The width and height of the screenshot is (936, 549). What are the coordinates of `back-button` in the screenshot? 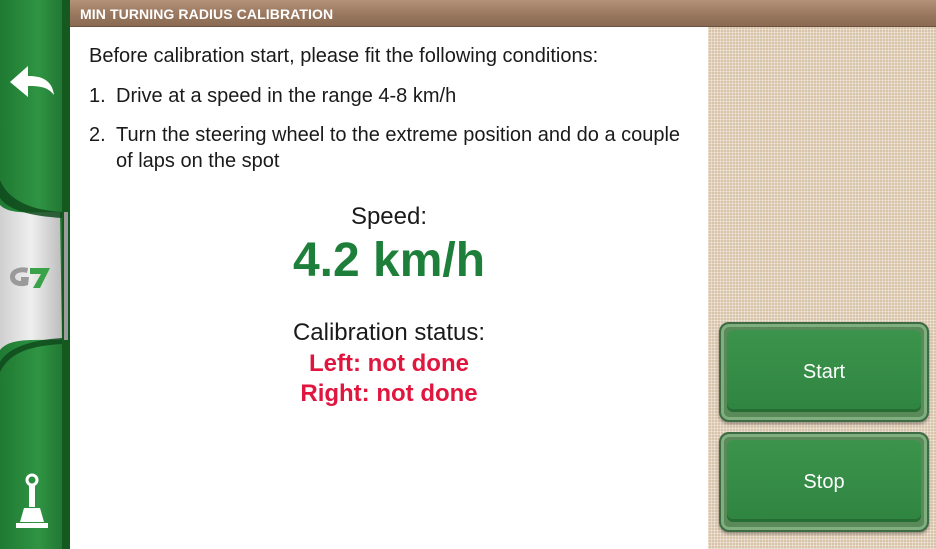 It's located at (32, 83).